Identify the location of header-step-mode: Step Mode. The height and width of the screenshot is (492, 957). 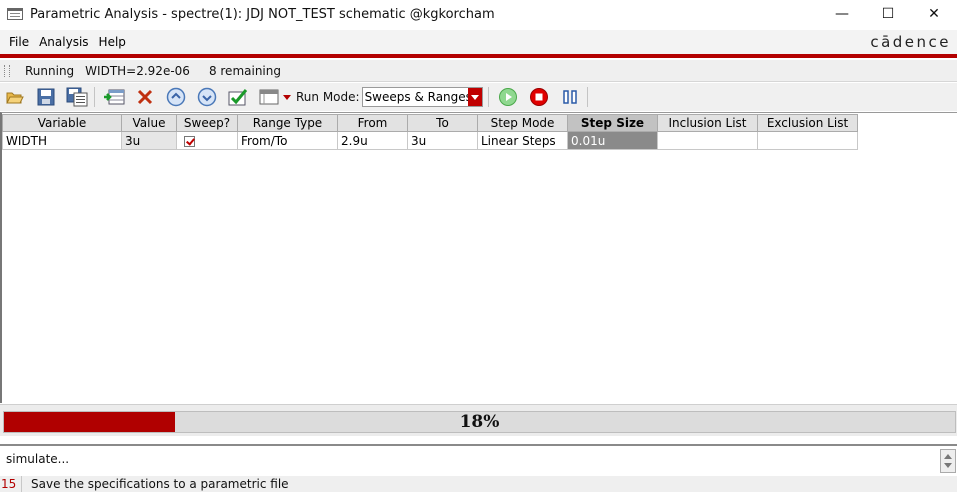
(522, 123).